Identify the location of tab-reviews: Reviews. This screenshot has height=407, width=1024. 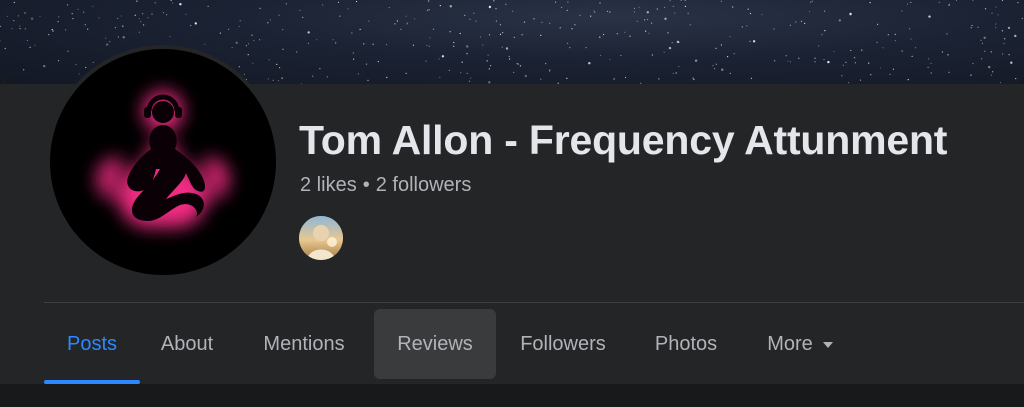
(435, 344).